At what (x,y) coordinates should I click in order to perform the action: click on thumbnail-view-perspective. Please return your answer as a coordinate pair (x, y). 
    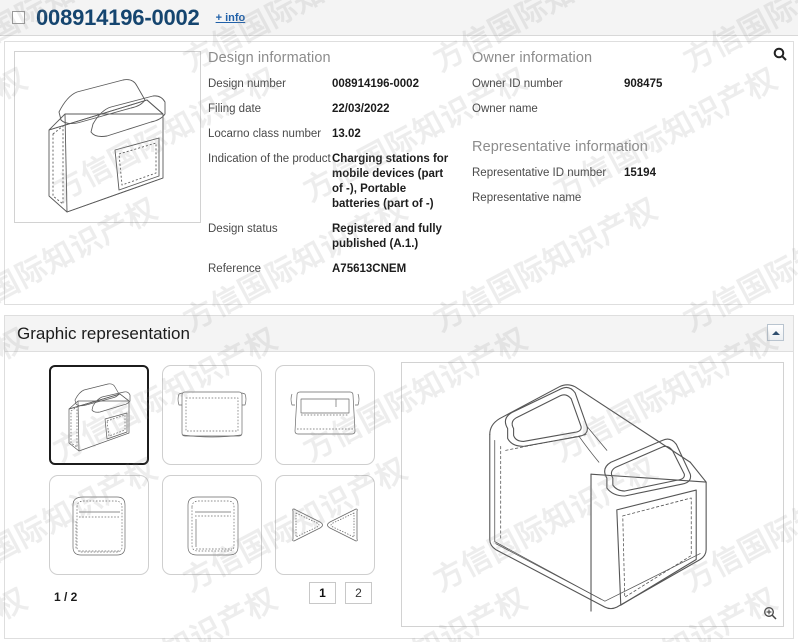
    Looking at the image, I should click on (99, 415).